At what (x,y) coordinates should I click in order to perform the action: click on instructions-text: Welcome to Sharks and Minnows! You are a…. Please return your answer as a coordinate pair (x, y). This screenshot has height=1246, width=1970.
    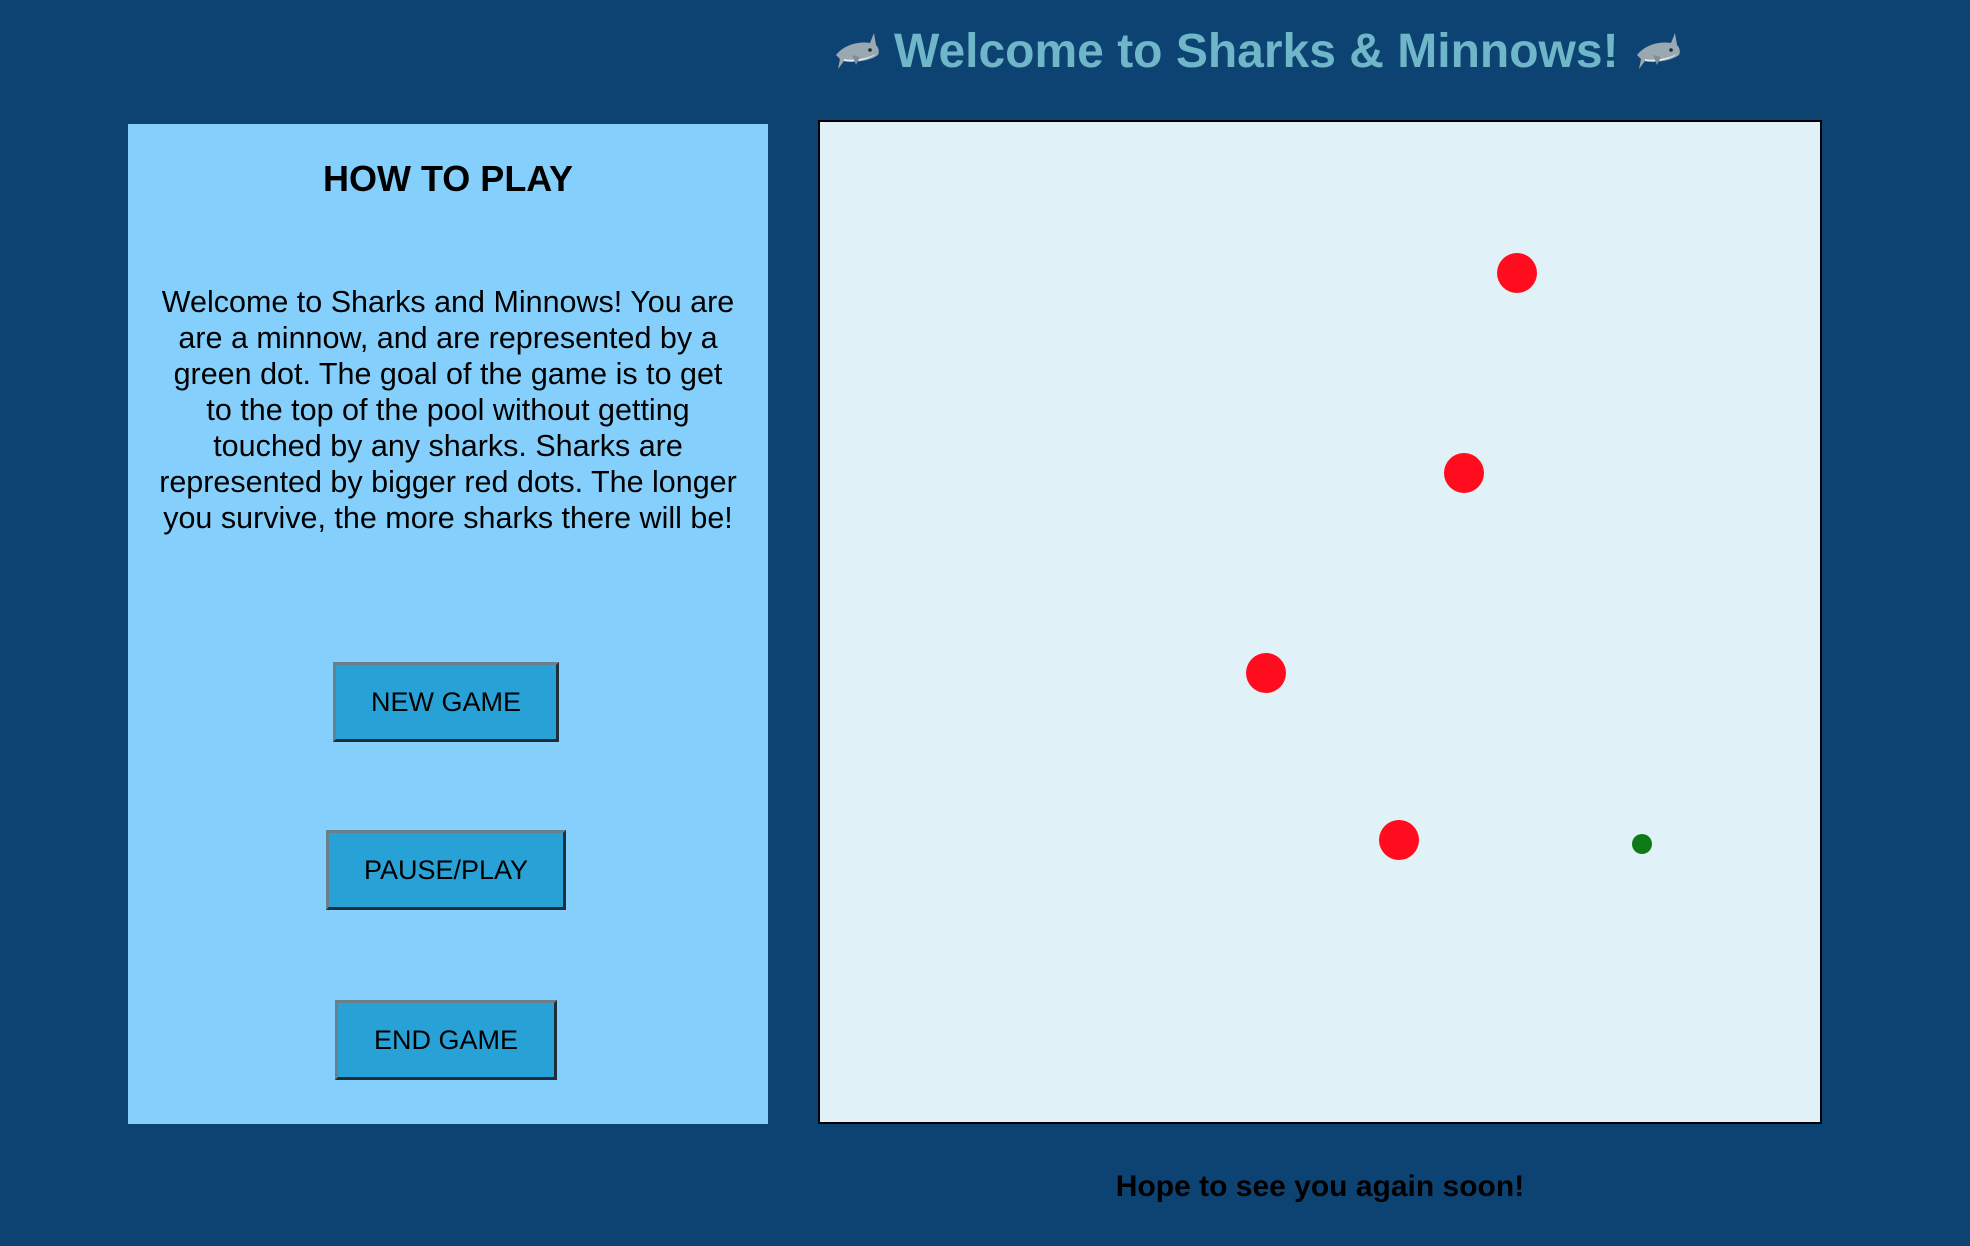
    Looking at the image, I should click on (448, 410).